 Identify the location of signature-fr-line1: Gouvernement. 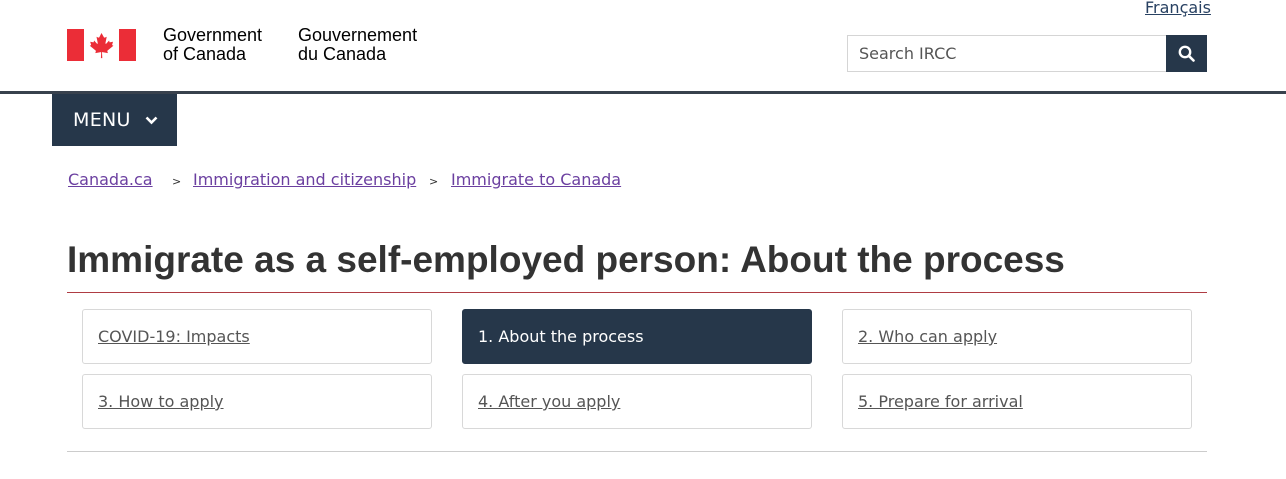
(358, 35).